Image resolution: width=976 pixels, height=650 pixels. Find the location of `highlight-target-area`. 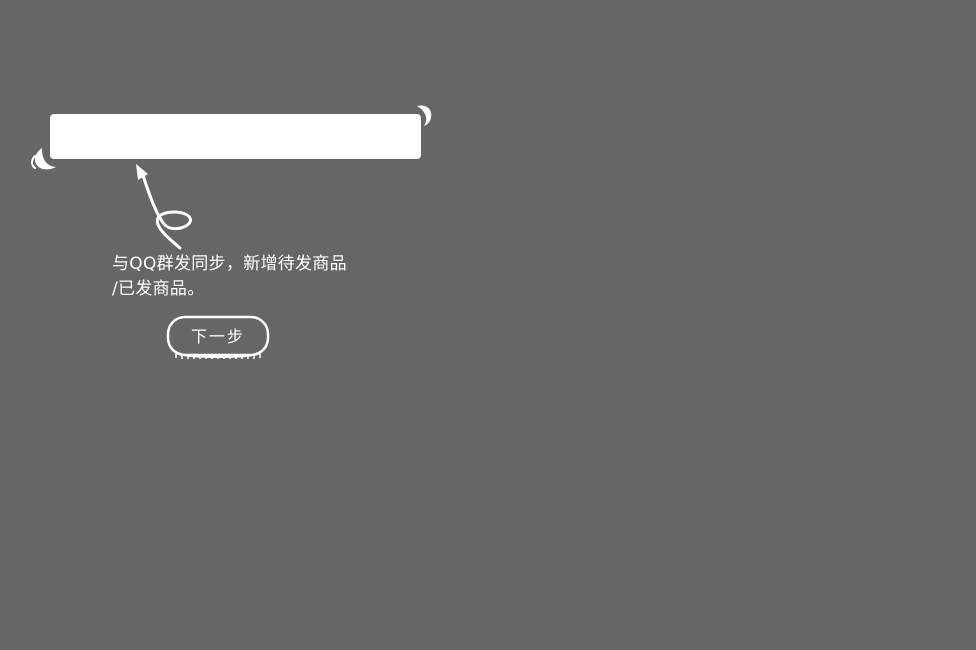

highlight-target-area is located at coordinates (235, 136).